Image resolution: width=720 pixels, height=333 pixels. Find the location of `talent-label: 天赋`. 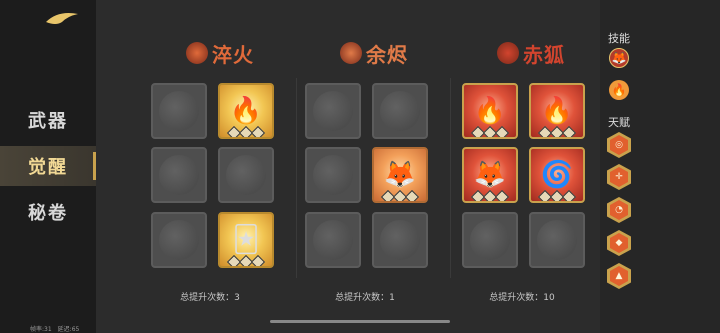

talent-label: 天赋 is located at coordinates (619, 122).